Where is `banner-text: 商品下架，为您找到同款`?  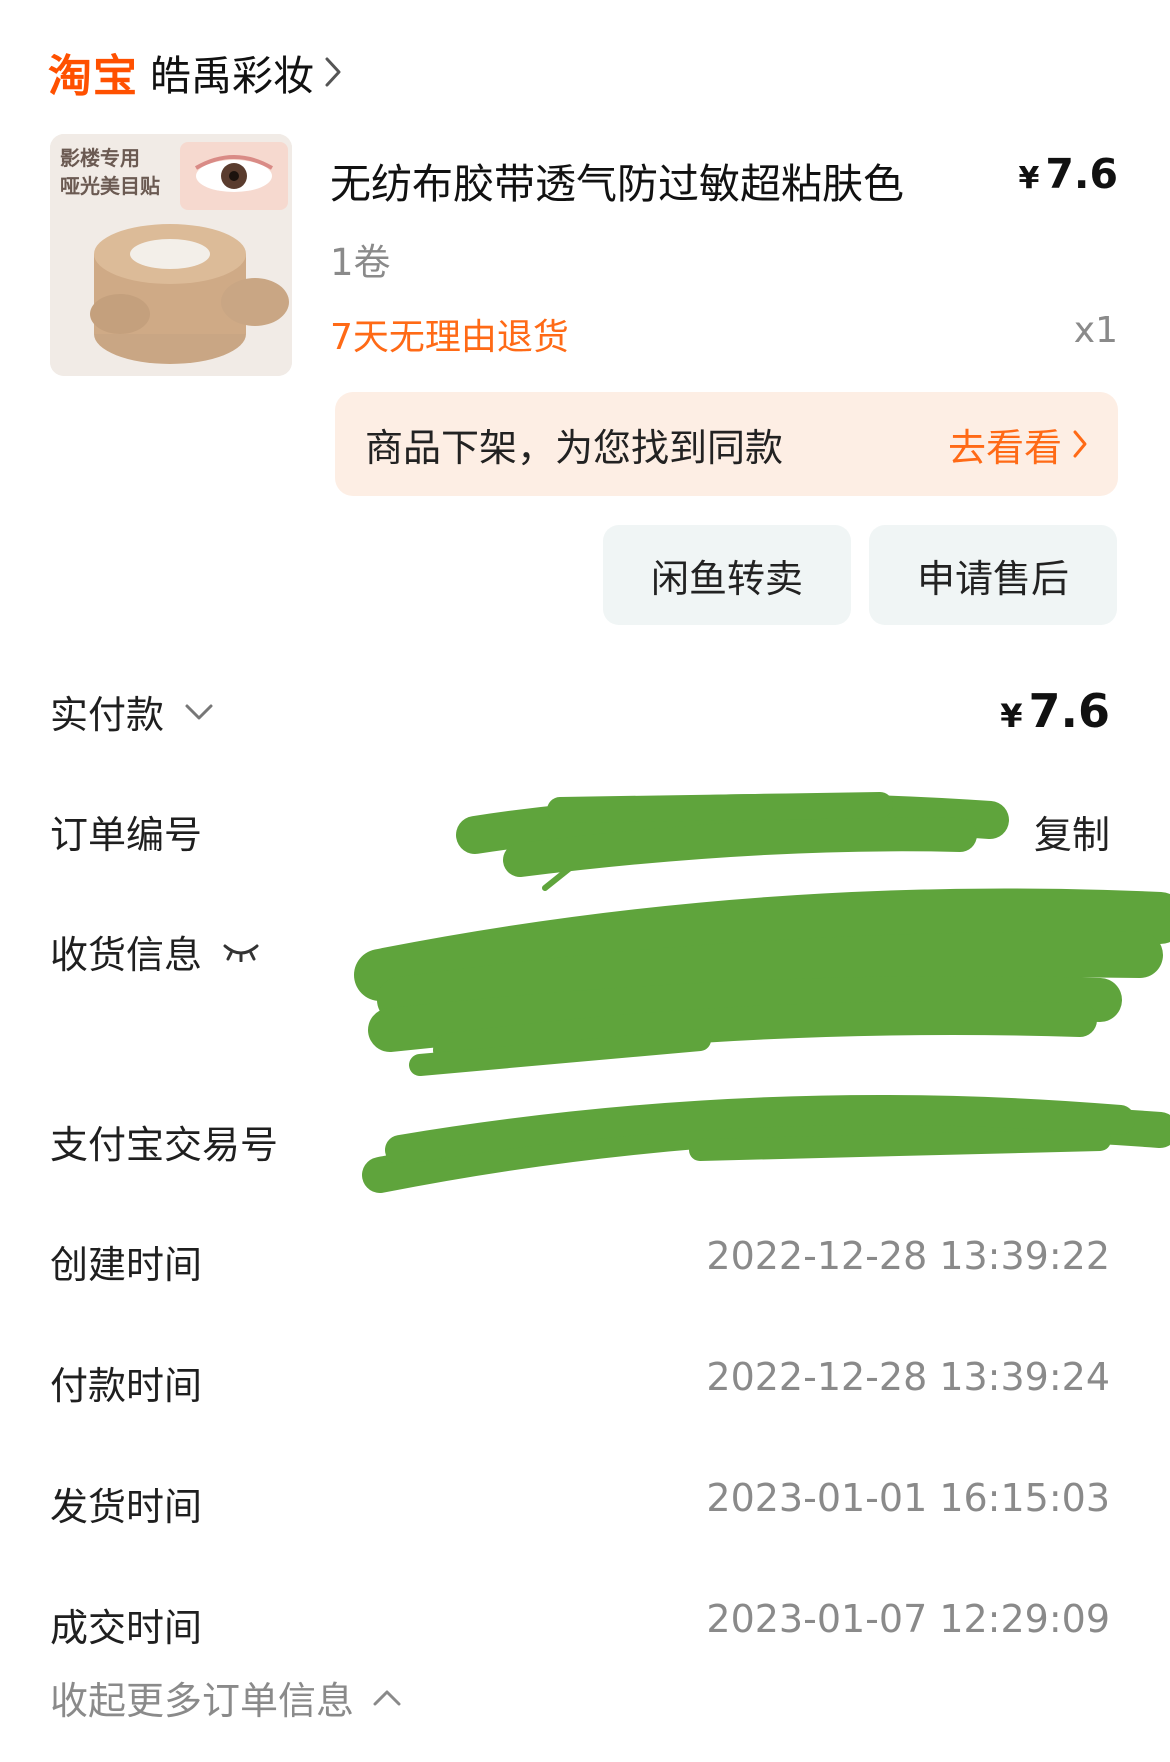 banner-text: 商品下架，为您找到同款 is located at coordinates (574, 447).